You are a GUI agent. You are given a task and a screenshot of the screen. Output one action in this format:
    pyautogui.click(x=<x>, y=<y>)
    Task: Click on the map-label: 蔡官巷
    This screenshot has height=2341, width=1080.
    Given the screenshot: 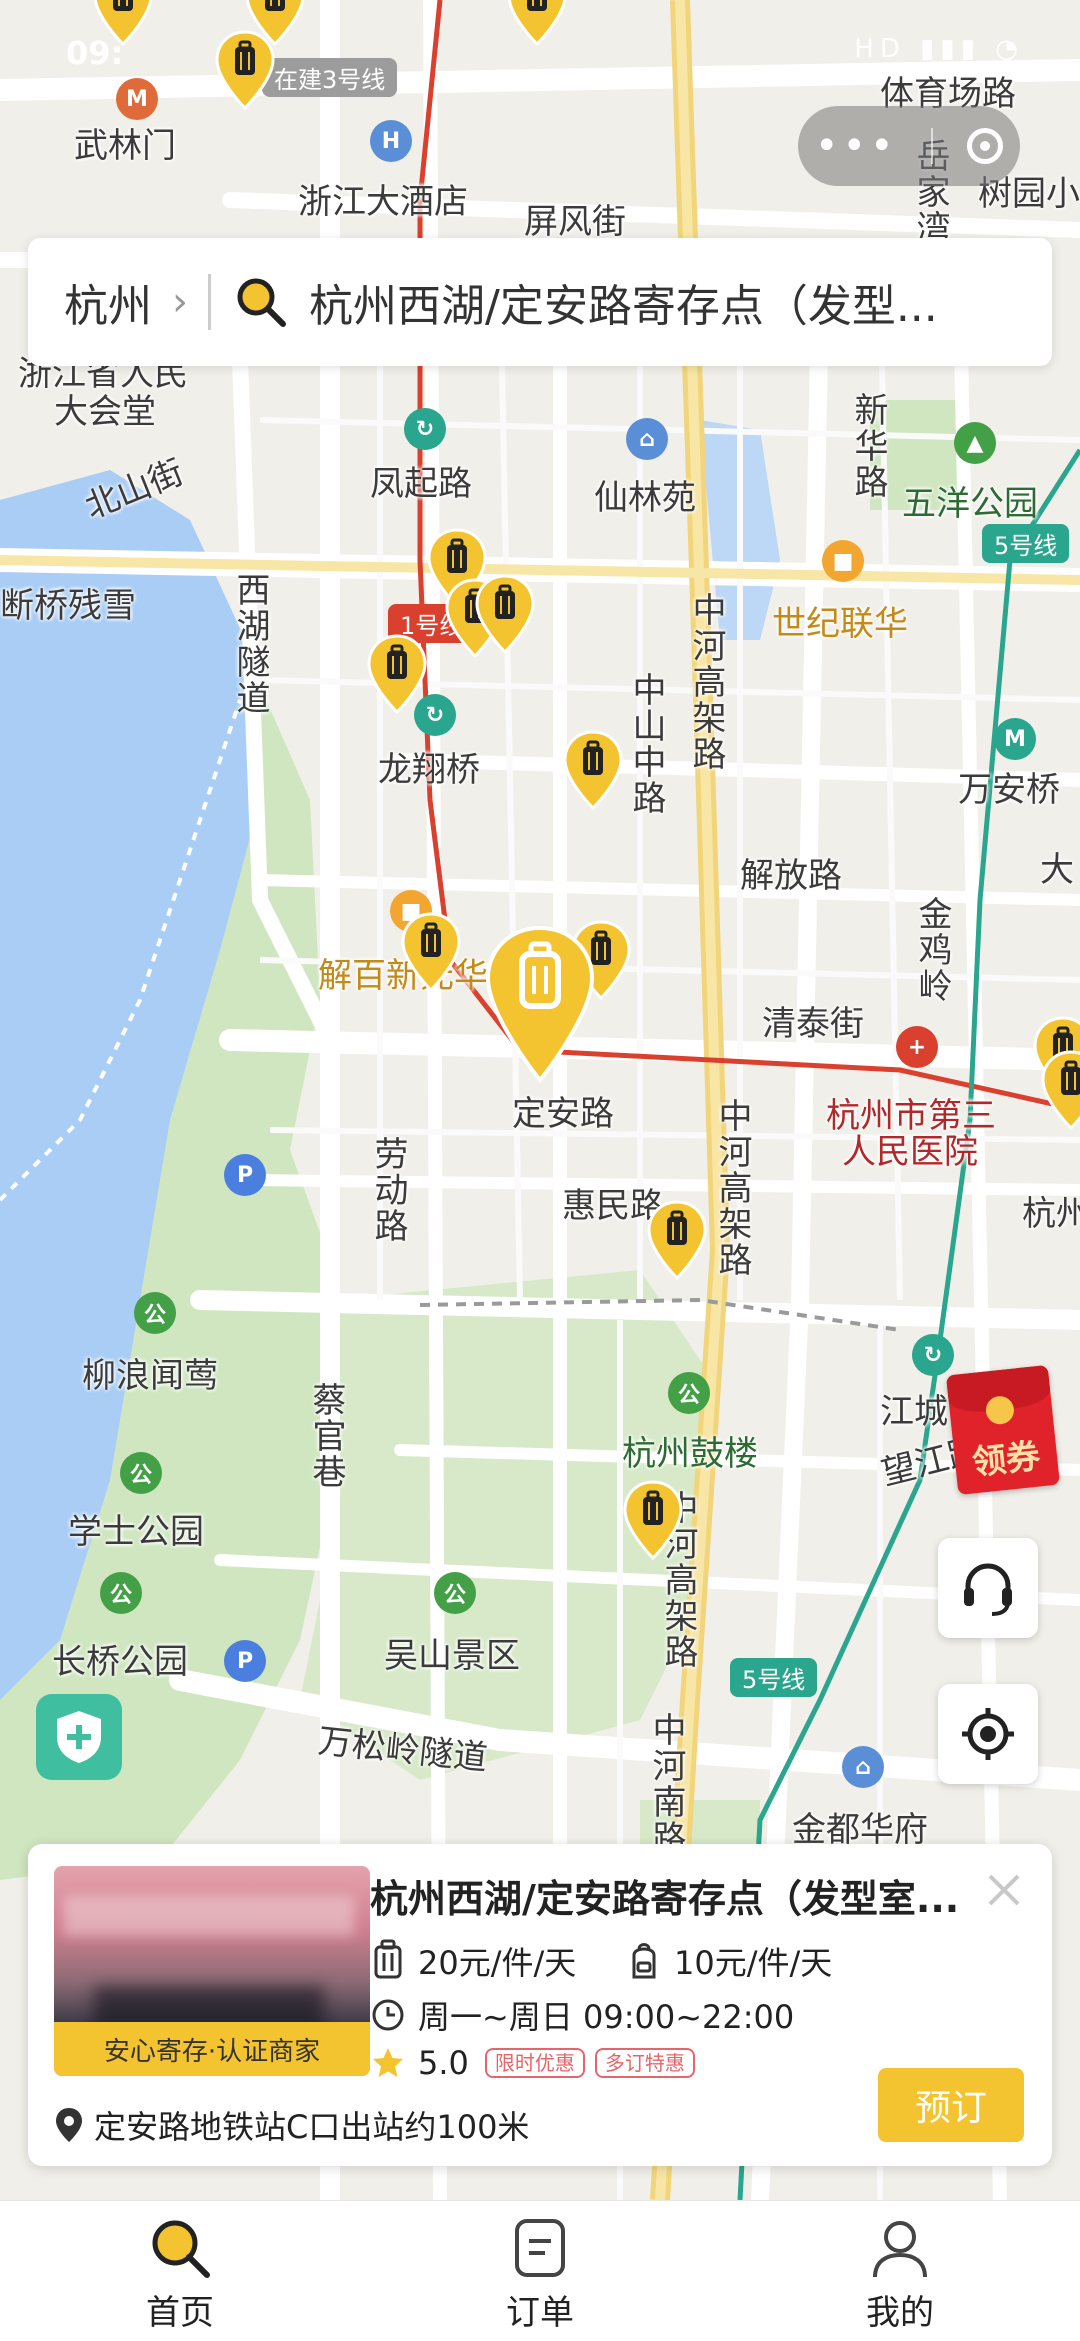 What is the action you would take?
    pyautogui.click(x=326, y=1436)
    